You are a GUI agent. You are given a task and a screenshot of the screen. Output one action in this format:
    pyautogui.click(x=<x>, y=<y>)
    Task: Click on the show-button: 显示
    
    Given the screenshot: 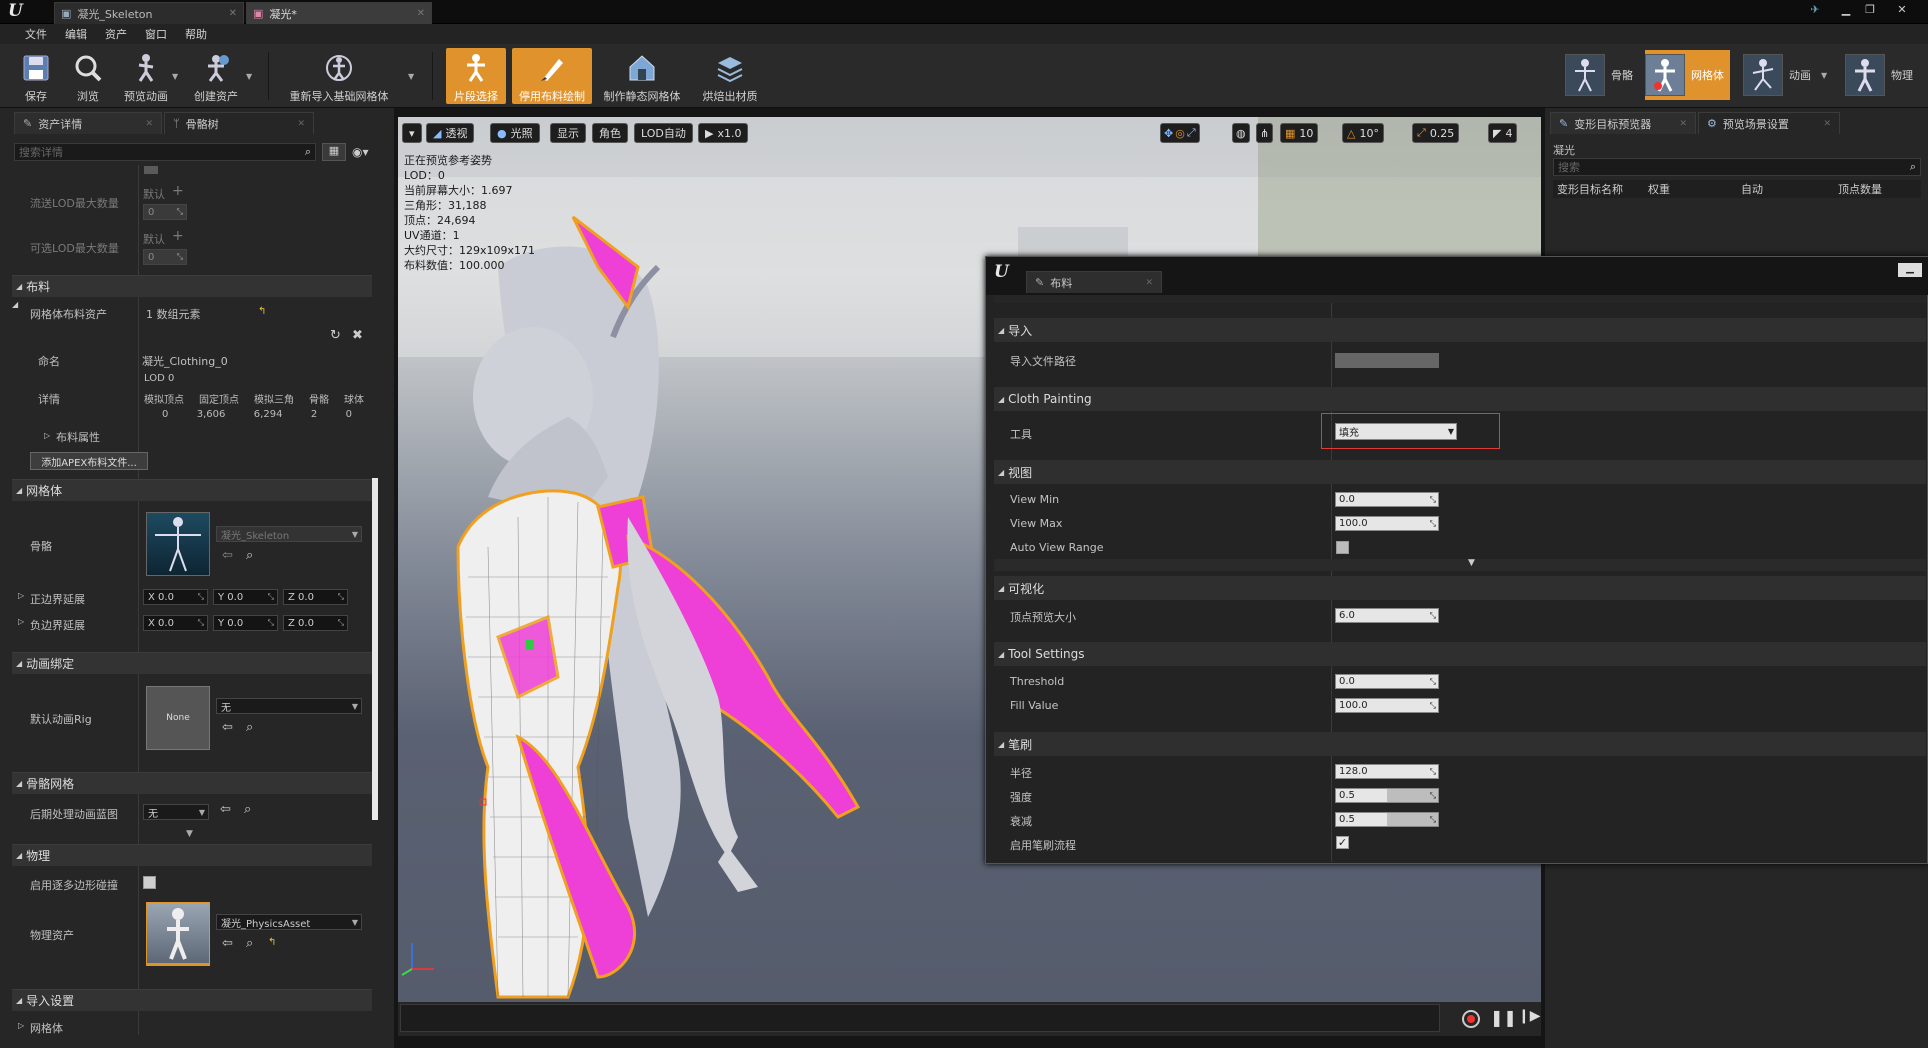 What is the action you would take?
    pyautogui.click(x=568, y=133)
    